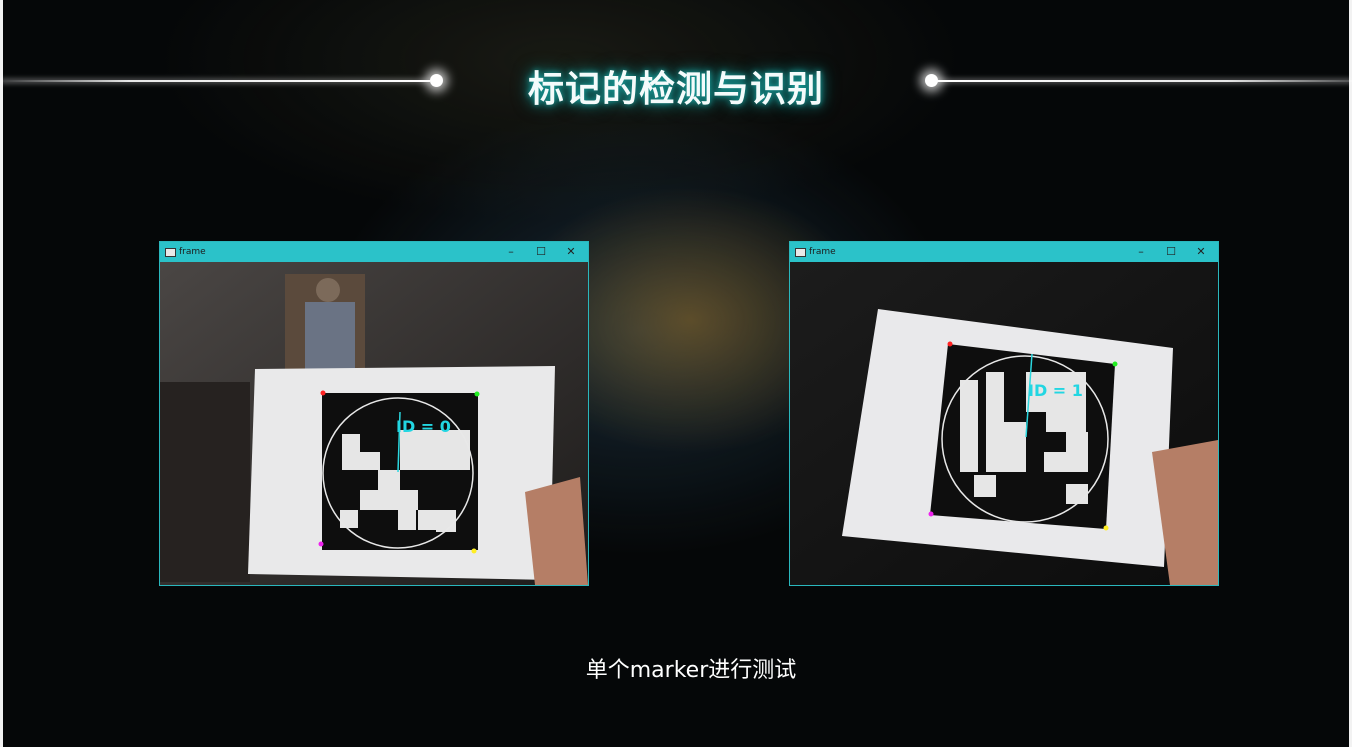  Describe the element at coordinates (374, 423) in the screenshot. I see `camera-frame-image: ID = 0` at that location.